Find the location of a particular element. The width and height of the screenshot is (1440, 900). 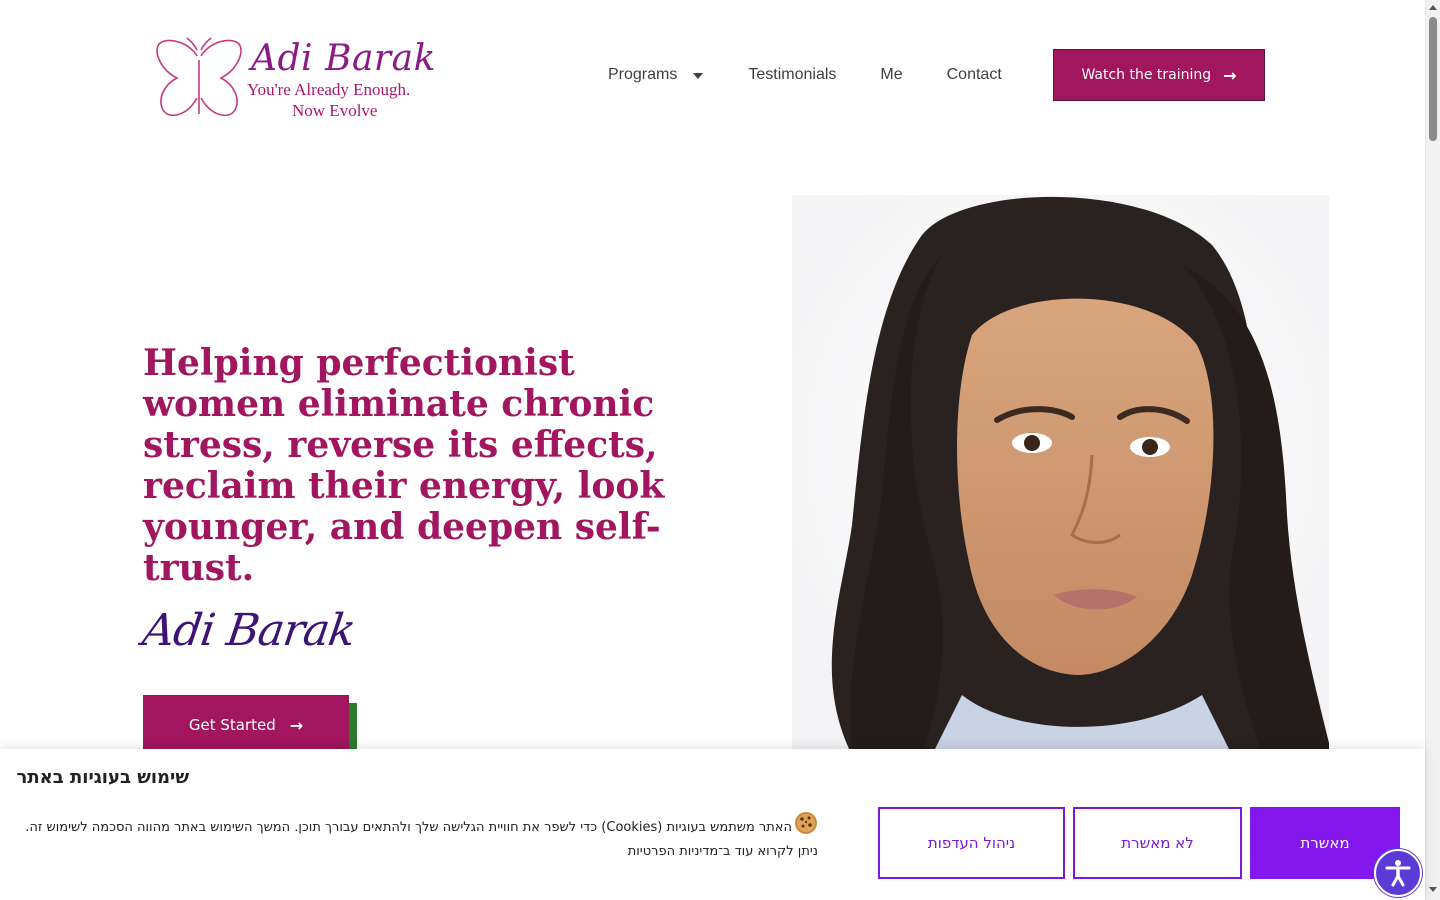

cookie-icon is located at coordinates (806, 823).